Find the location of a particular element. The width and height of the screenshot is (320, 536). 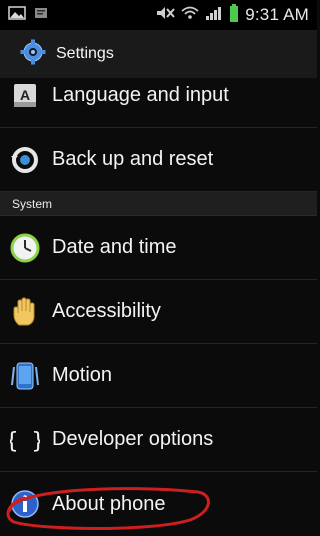

status-bar: 9:31 AM is located at coordinates (158, 15).